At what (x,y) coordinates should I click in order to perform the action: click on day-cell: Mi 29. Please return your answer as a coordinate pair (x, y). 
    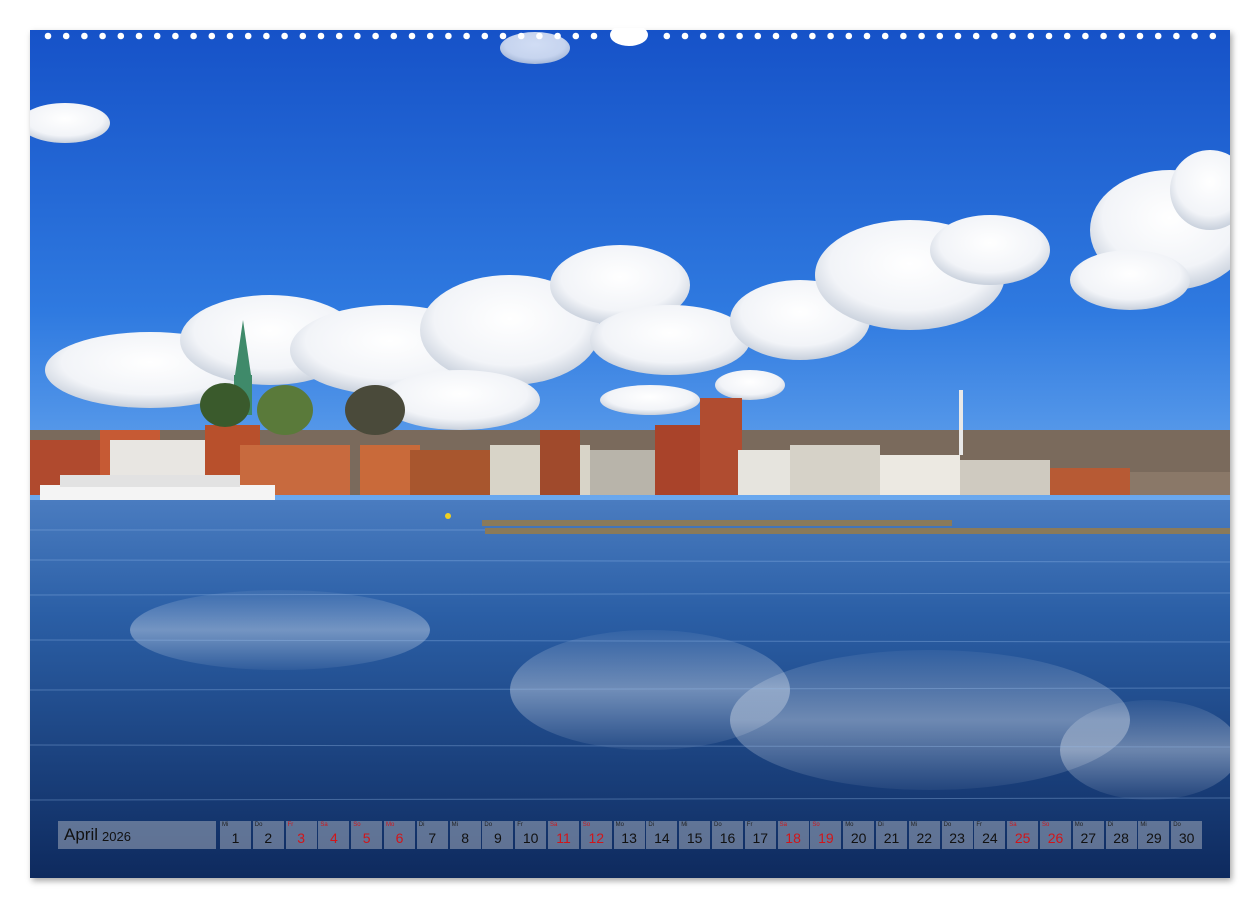
    Looking at the image, I should click on (1154, 835).